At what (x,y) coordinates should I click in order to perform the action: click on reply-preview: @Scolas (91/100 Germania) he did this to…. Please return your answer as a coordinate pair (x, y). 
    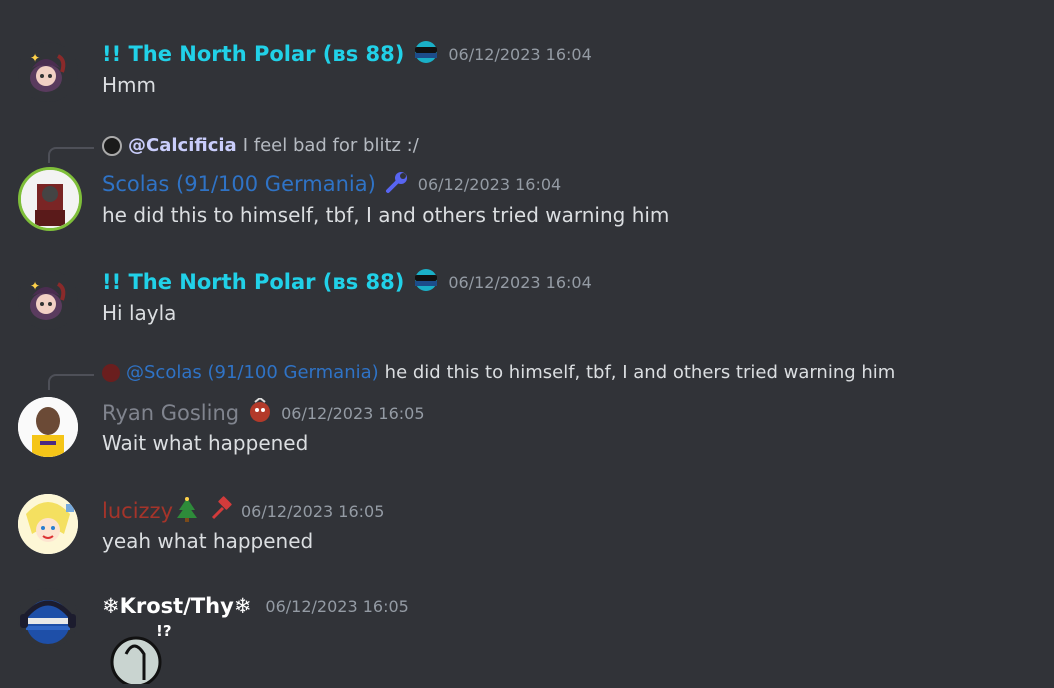
    Looking at the image, I should click on (498, 372).